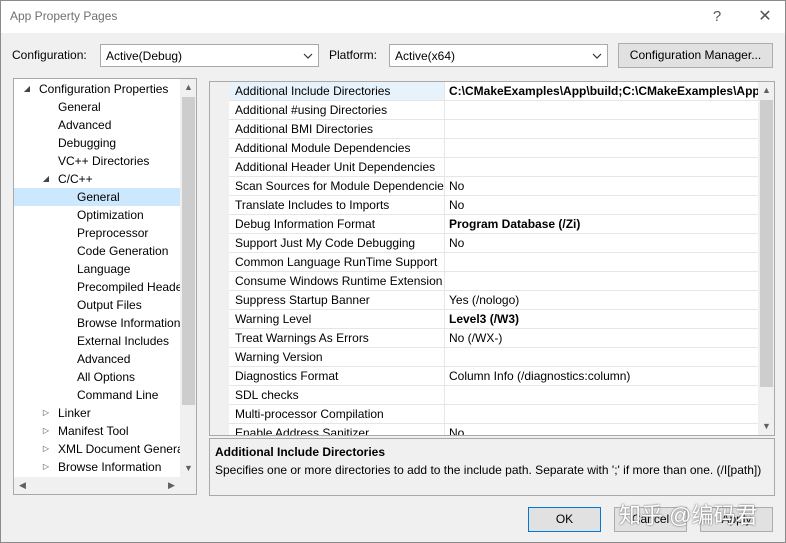  What do you see at coordinates (97, 251) in the screenshot?
I see `tree-item: Code Generation` at bounding box center [97, 251].